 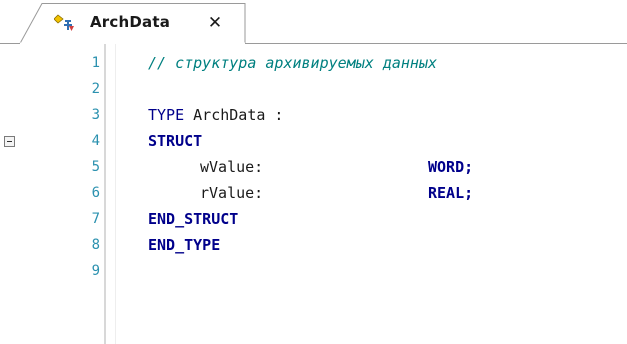 What do you see at coordinates (451, 167) in the screenshot?
I see `field-type: WORD;` at bounding box center [451, 167].